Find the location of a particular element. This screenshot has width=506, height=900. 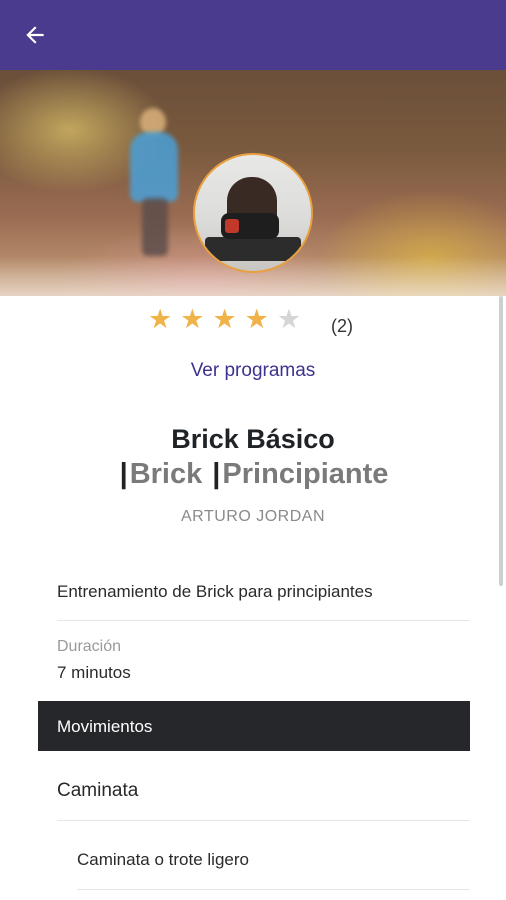

runner-figure-legs is located at coordinates (155, 227).